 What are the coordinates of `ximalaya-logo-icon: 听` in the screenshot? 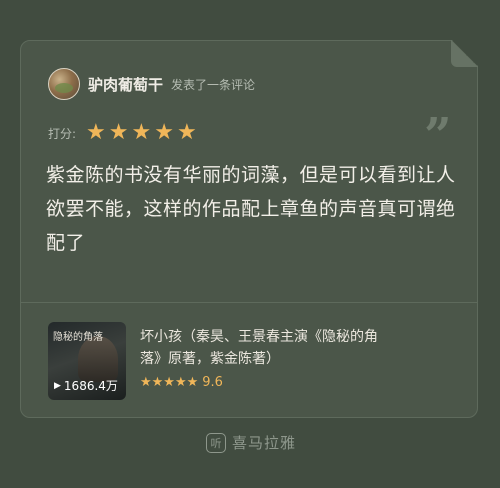 It's located at (216, 442).